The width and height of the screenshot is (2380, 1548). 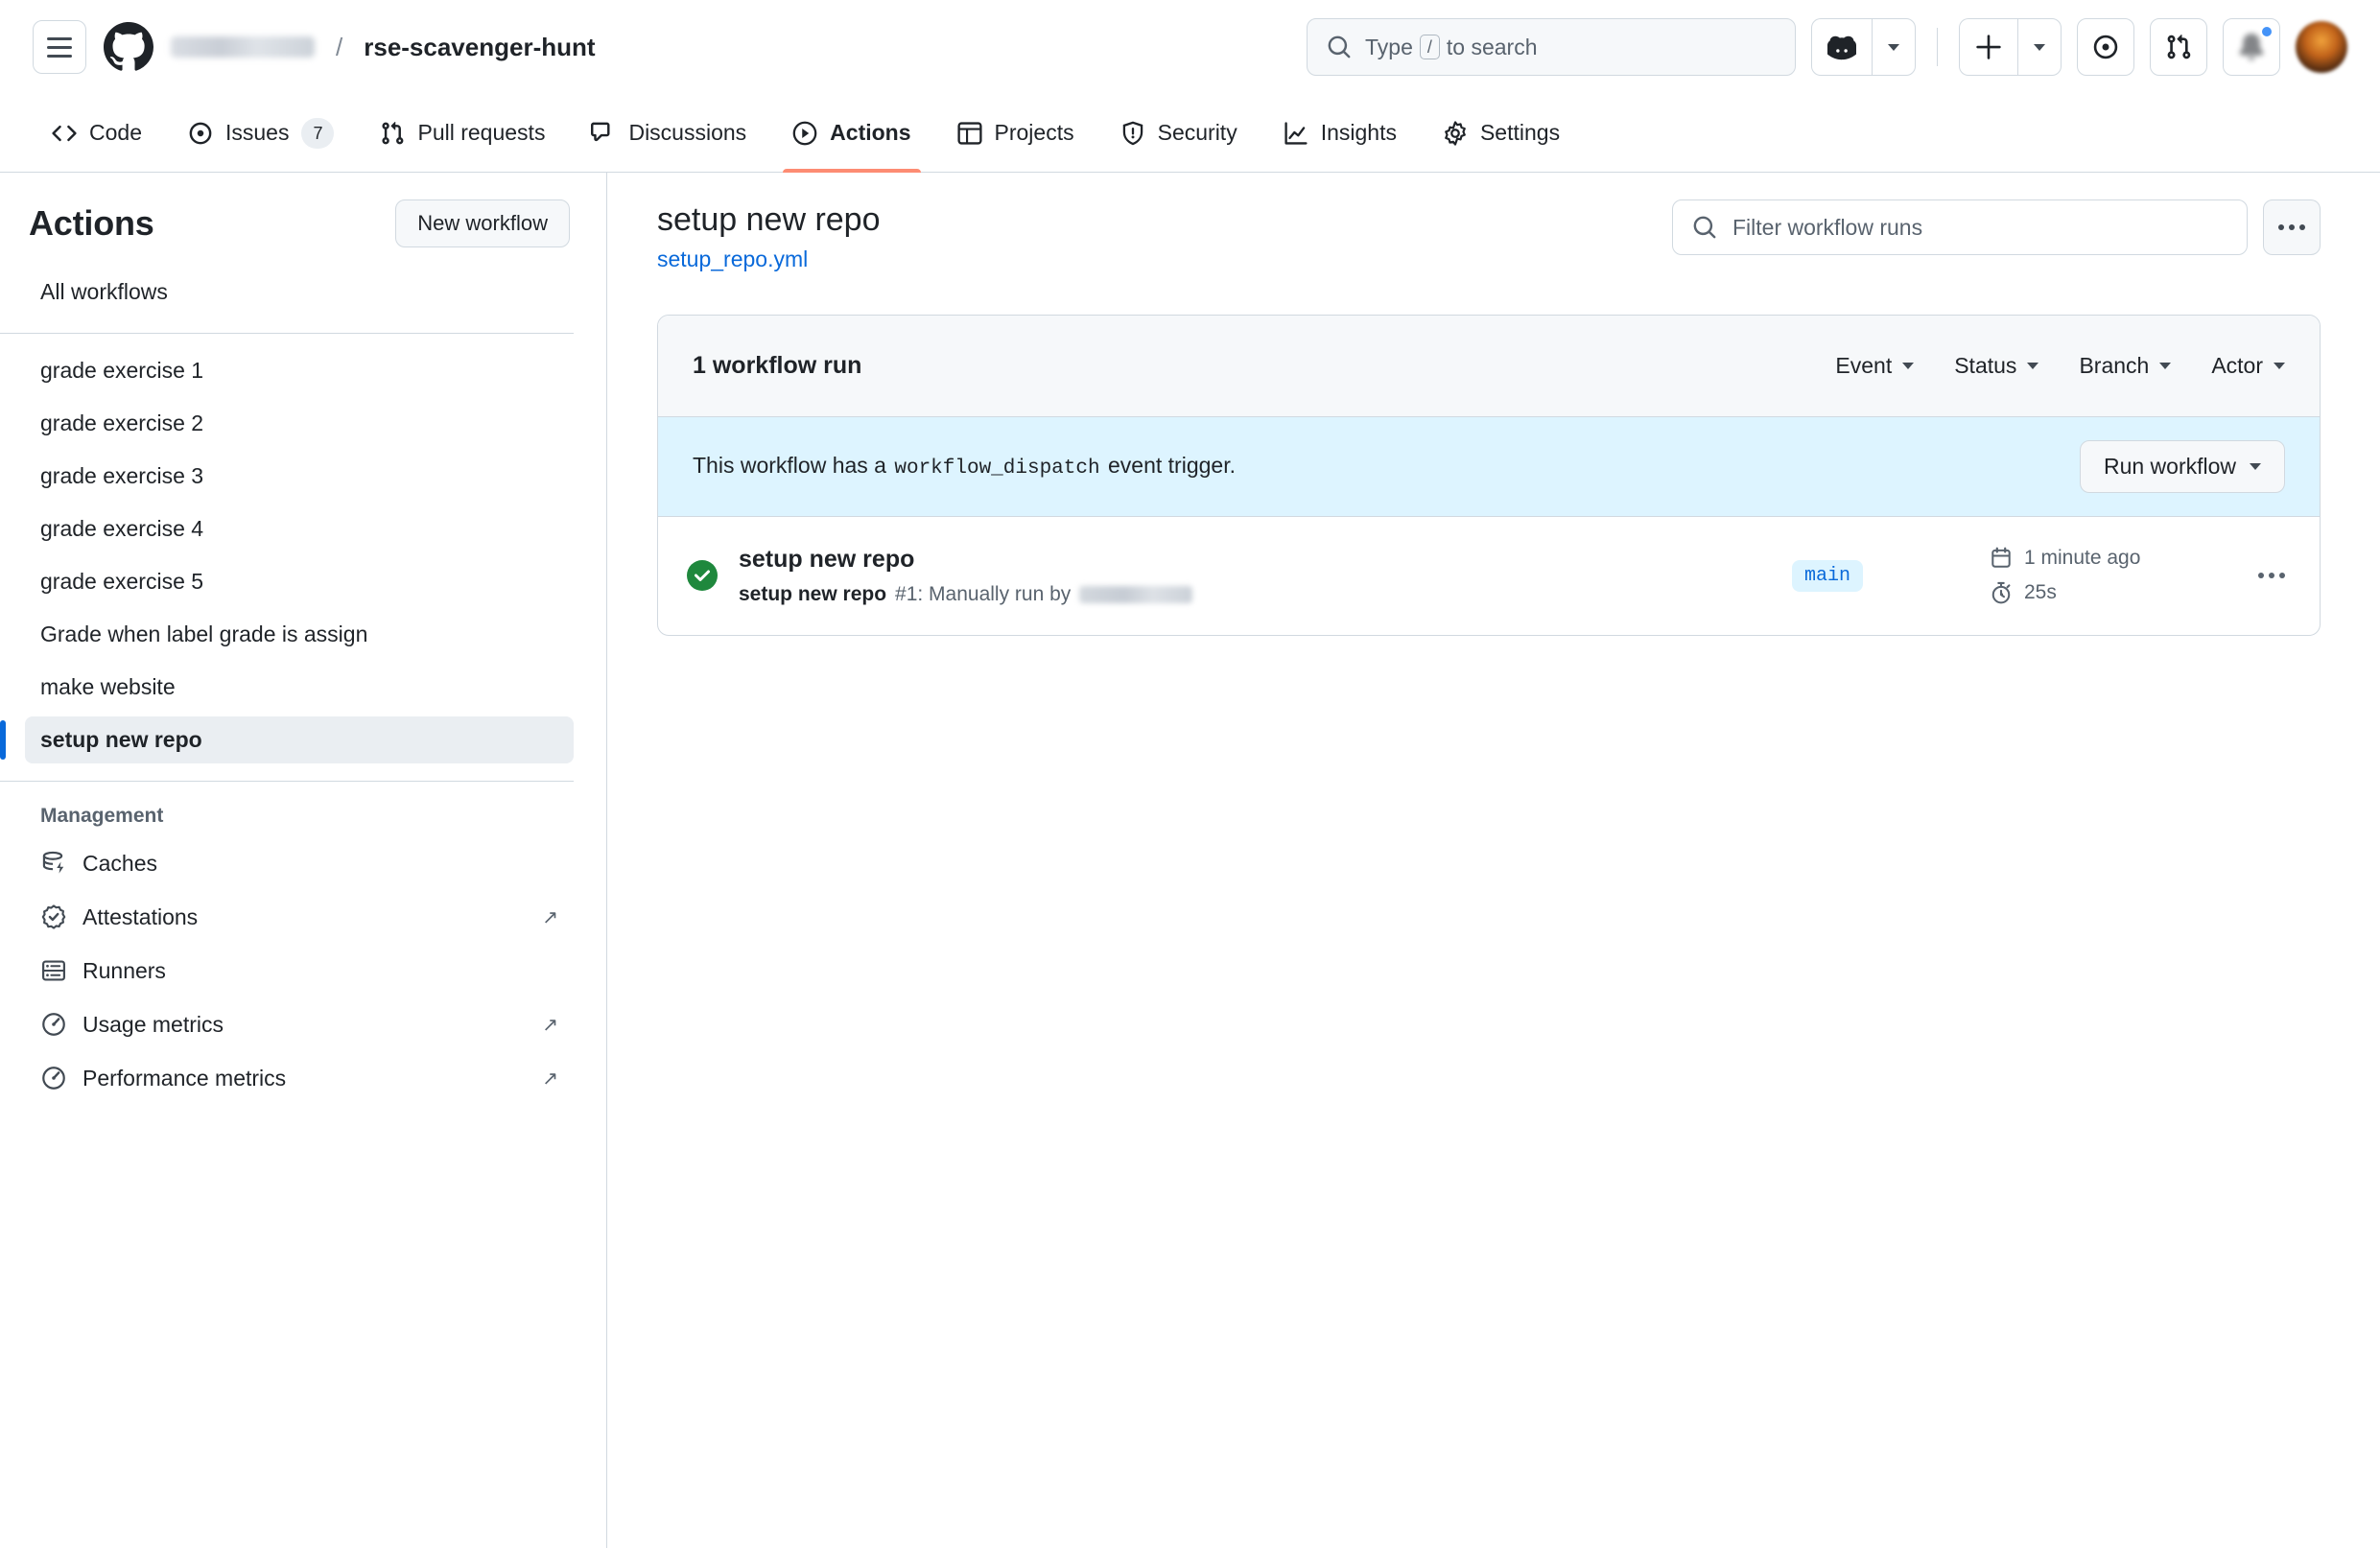 What do you see at coordinates (122, 476) in the screenshot?
I see `sidebar-item-label: grade exercise 3` at bounding box center [122, 476].